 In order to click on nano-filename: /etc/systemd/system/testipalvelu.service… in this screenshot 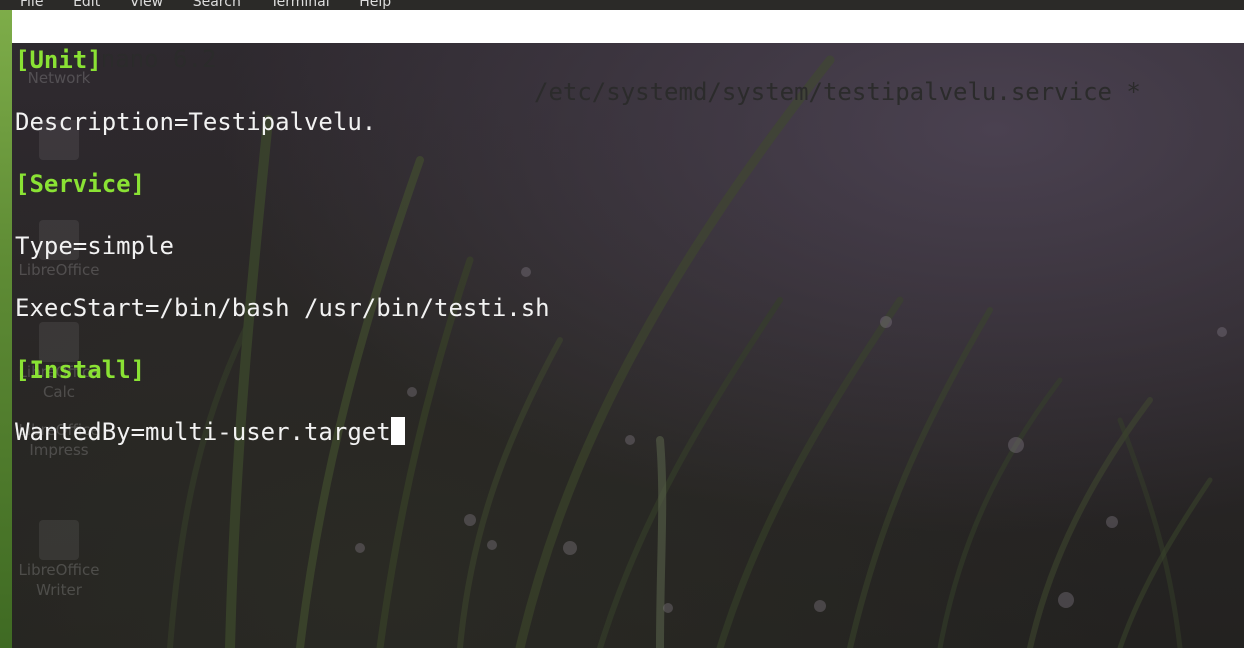, I will do `click(837, 92)`.